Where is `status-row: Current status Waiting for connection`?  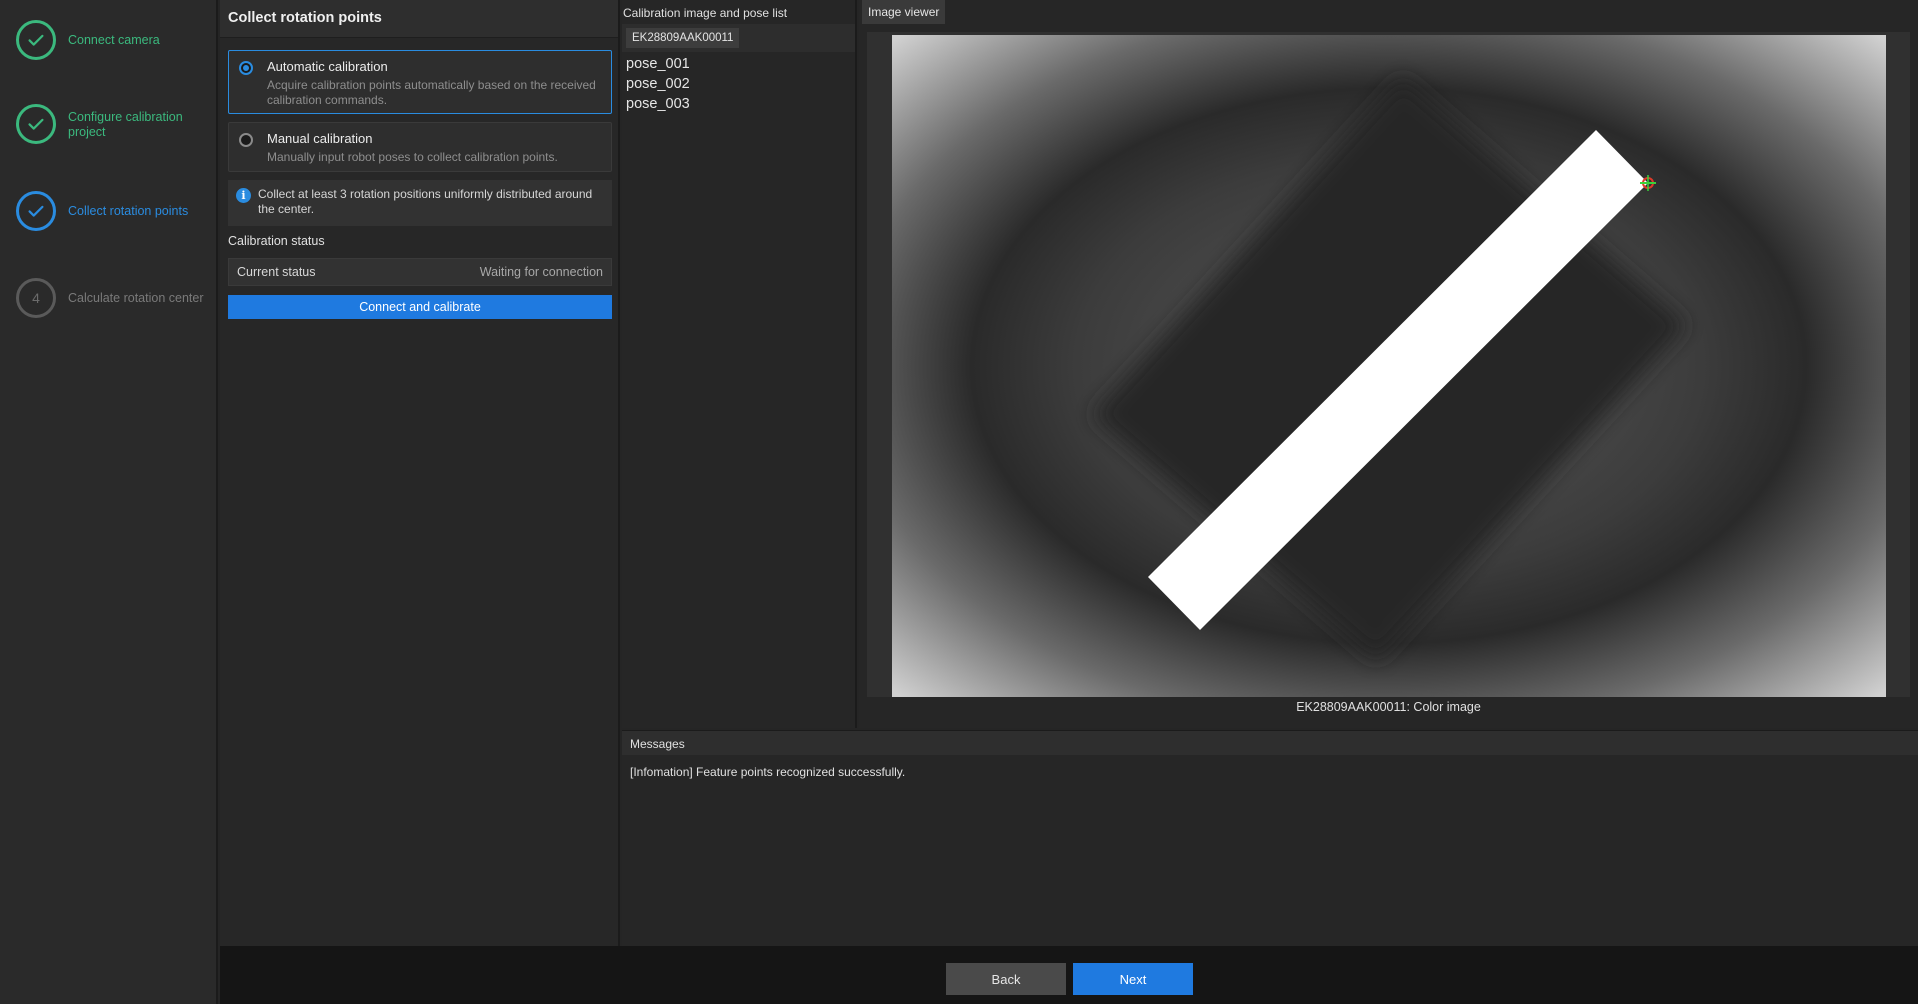 status-row: Current status Waiting for connection is located at coordinates (420, 272).